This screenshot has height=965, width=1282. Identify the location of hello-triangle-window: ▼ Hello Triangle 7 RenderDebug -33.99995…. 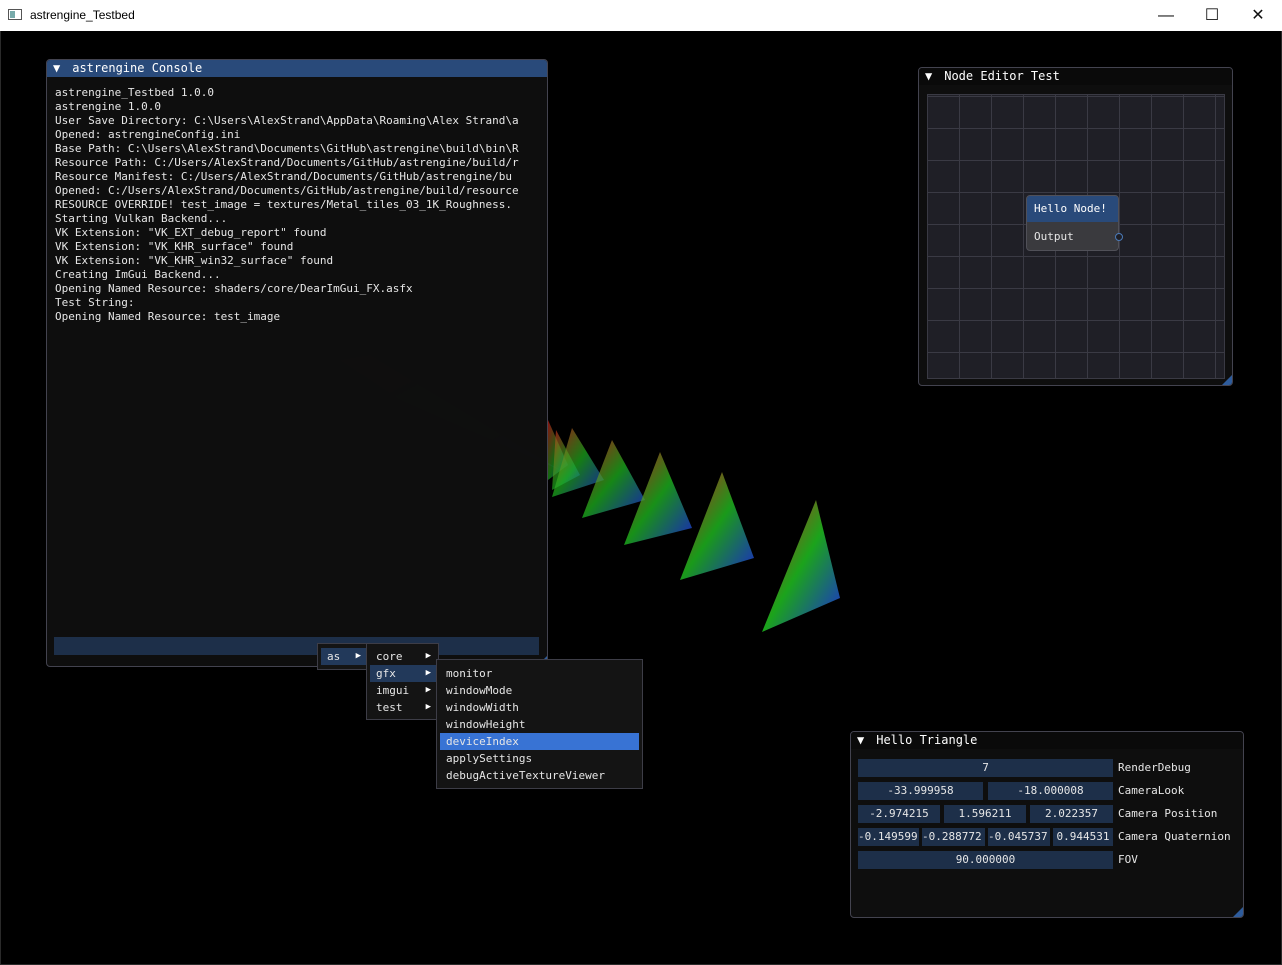
(1047, 824).